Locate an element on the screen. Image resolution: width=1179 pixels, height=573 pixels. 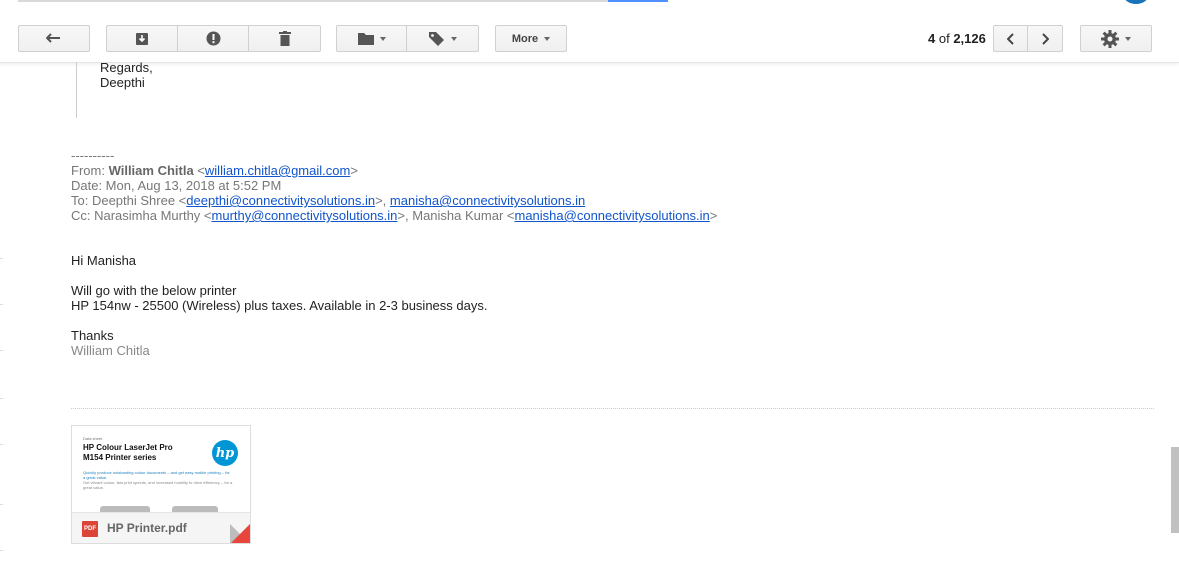
move-to-button is located at coordinates (371, 38).